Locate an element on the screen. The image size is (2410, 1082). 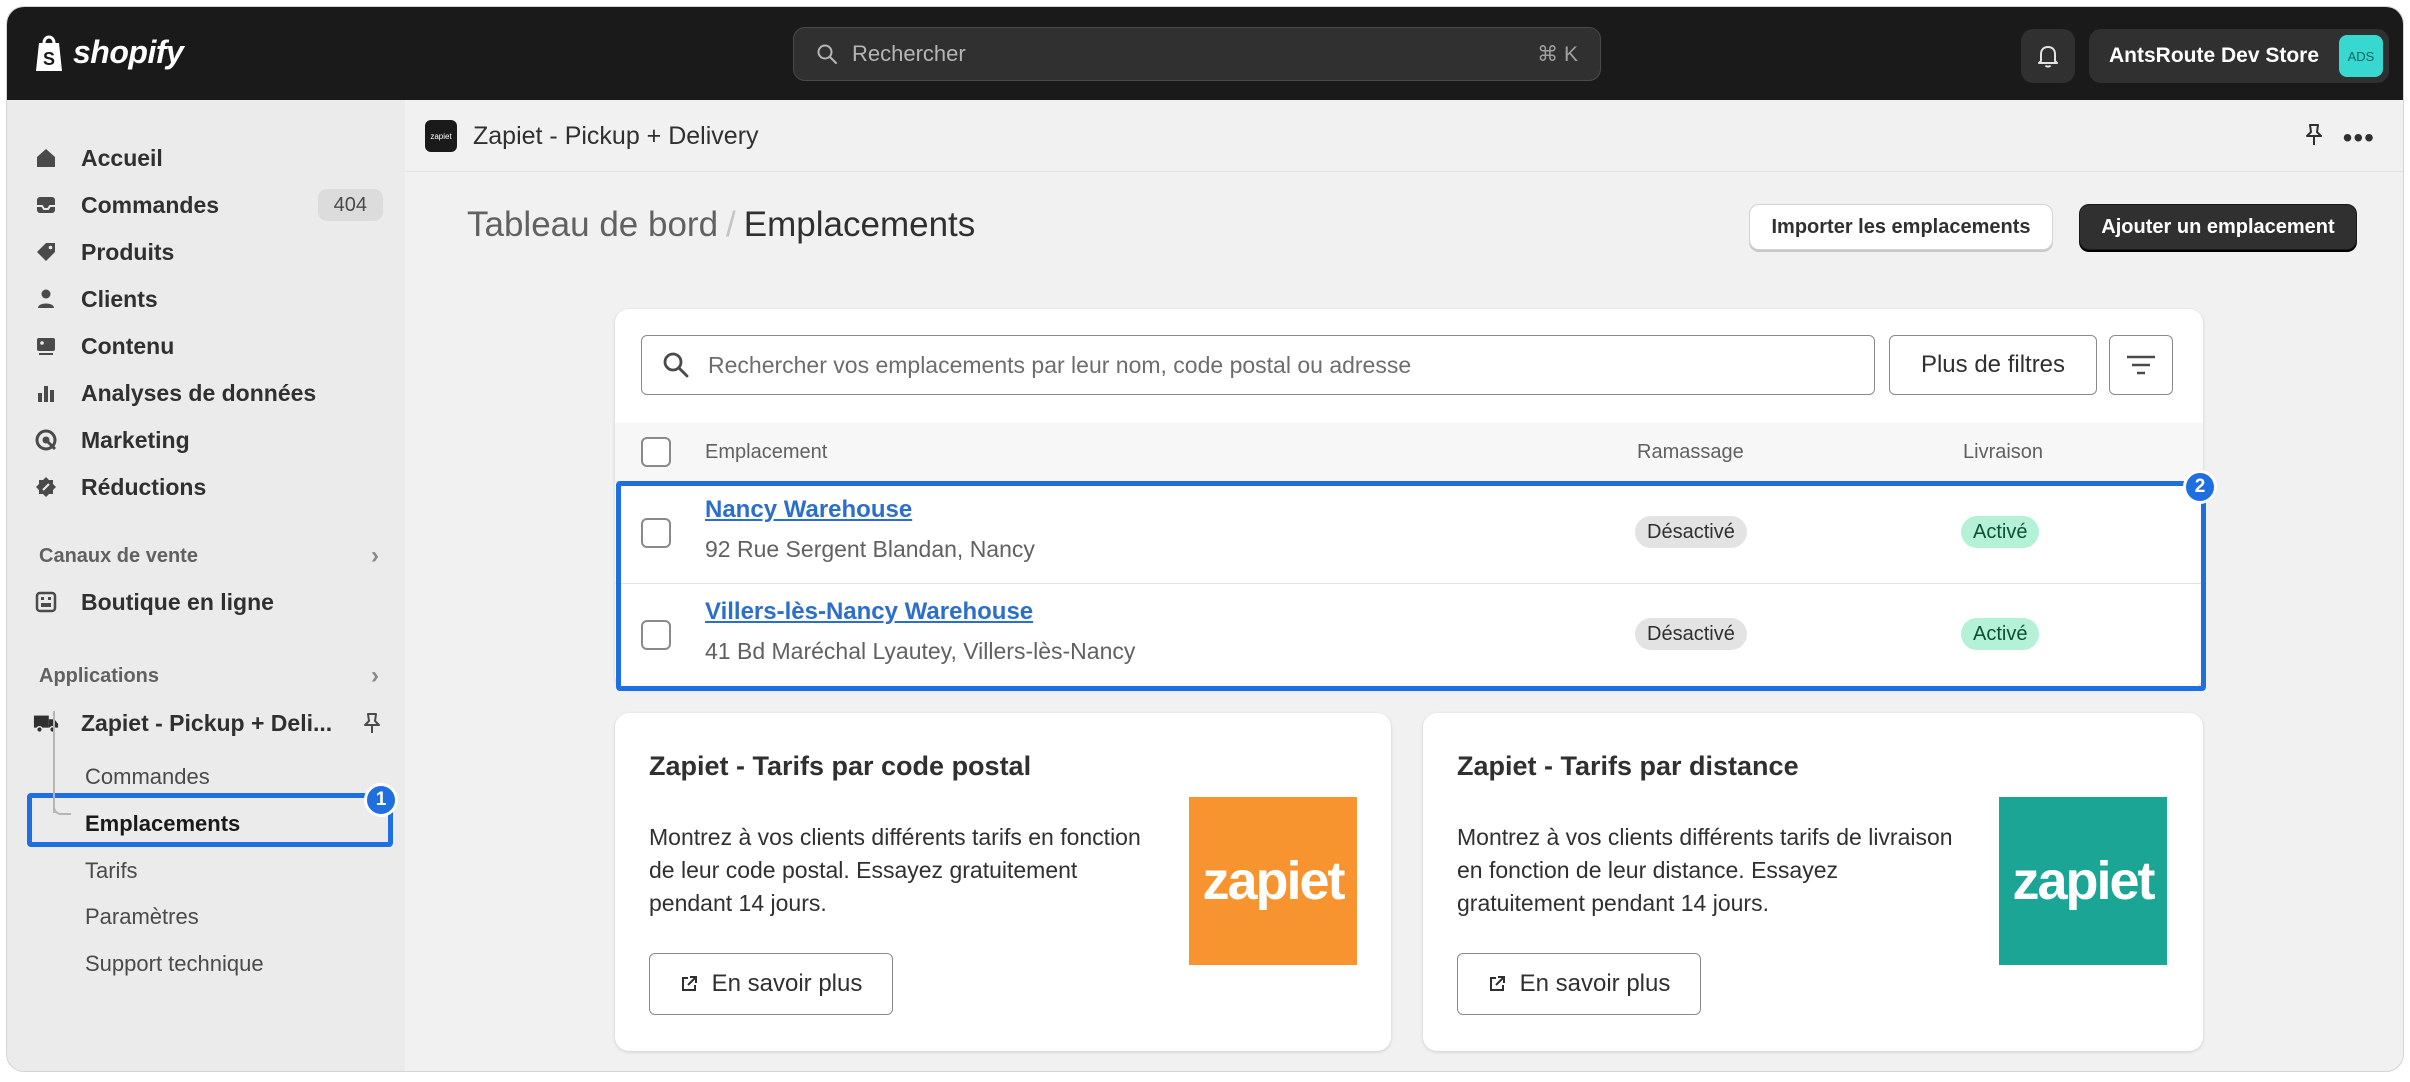
sidebar-item-label: Clients is located at coordinates (119, 298).